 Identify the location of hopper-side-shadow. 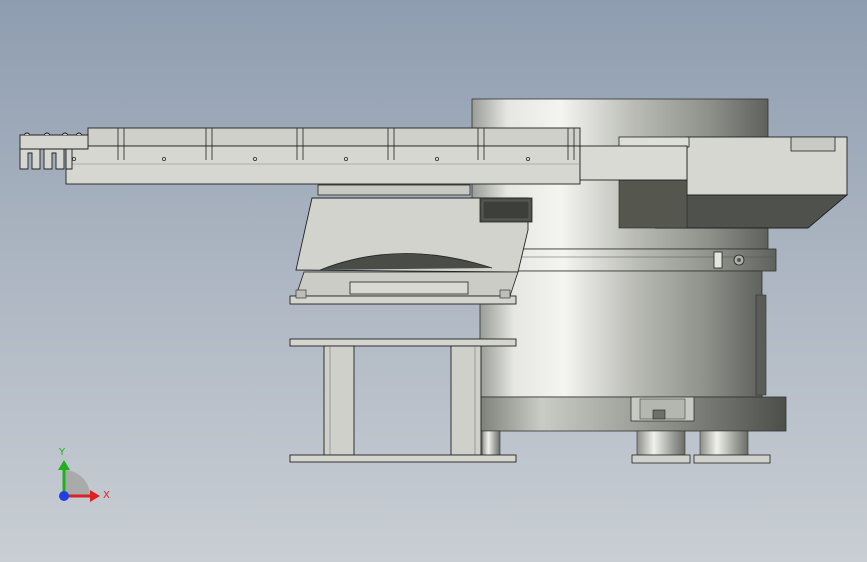
(653, 204).